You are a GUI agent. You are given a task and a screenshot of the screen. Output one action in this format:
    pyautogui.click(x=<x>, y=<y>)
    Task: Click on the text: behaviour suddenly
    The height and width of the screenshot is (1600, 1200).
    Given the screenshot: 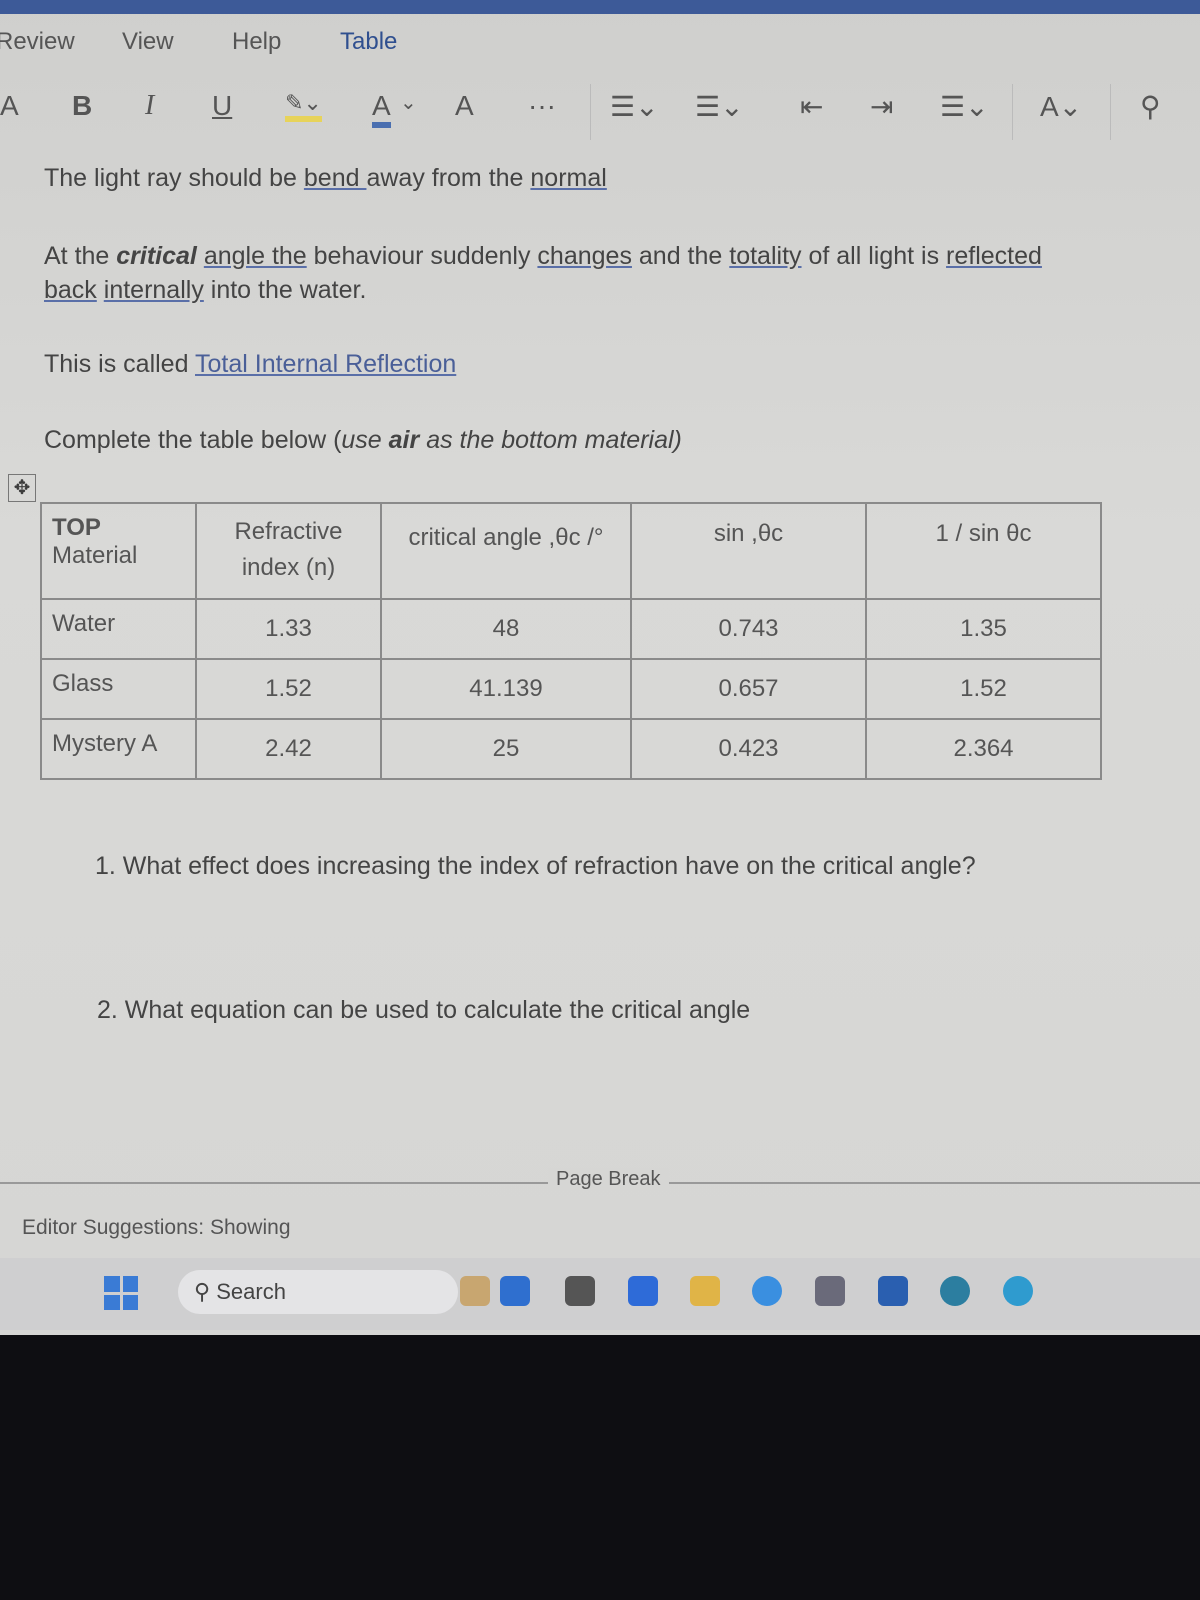 What is the action you would take?
    pyautogui.click(x=422, y=256)
    